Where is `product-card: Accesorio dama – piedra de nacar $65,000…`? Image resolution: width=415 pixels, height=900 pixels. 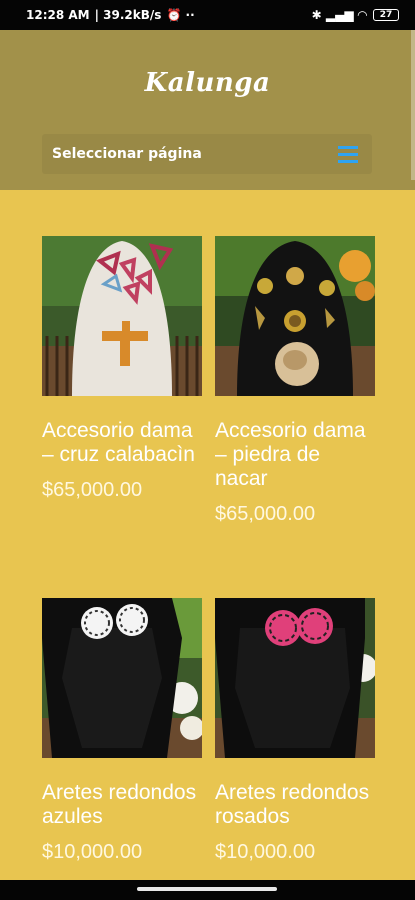 product-card: Accesorio dama – piedra de nacar $65,000… is located at coordinates (295, 381).